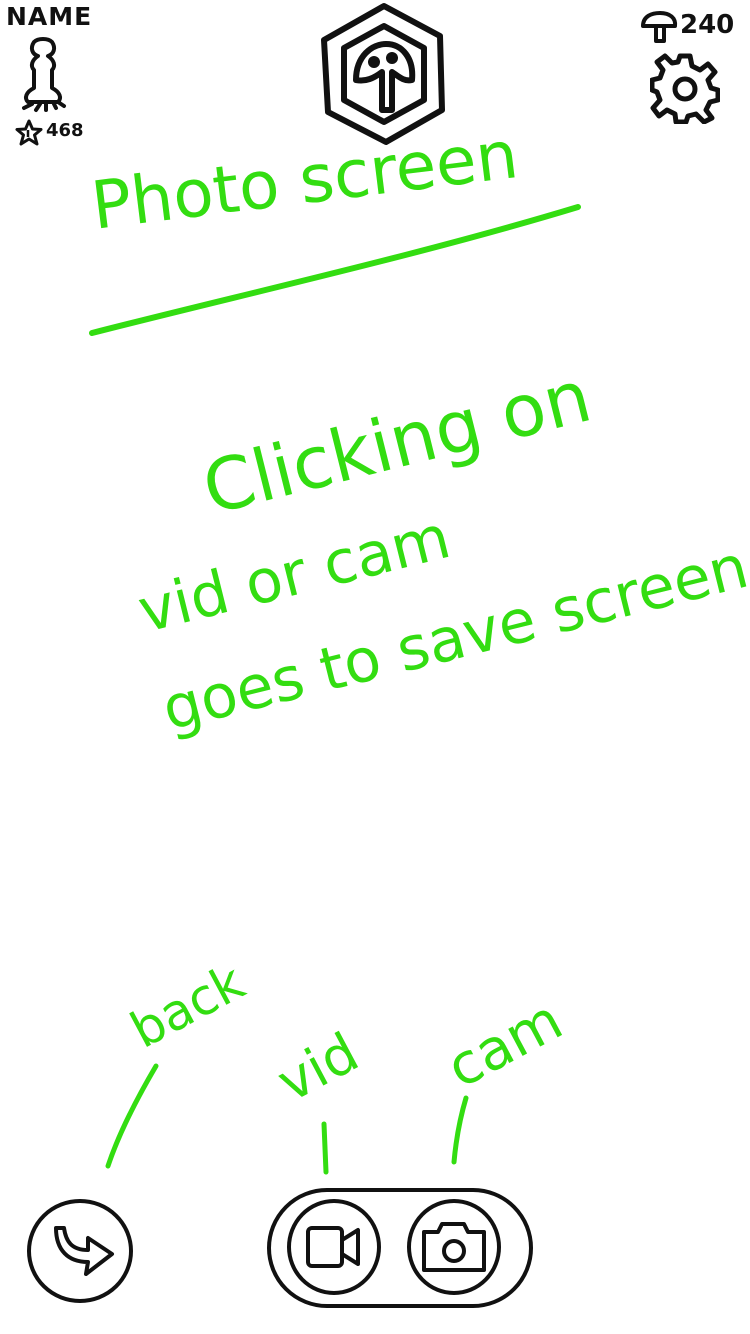 The image size is (750, 1334). I want to click on star-count: 468, so click(65, 130).